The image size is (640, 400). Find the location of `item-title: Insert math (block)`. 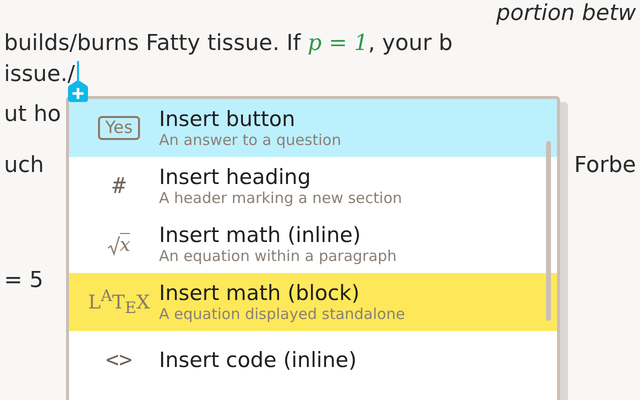

item-title: Insert math (block) is located at coordinates (260, 293).